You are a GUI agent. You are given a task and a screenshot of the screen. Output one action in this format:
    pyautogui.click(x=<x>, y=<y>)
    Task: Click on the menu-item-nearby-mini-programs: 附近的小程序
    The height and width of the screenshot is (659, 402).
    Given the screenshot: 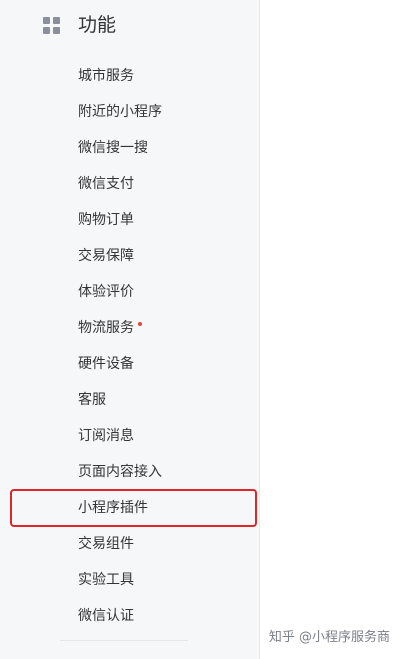 What is the action you would take?
    pyautogui.click(x=129, y=112)
    